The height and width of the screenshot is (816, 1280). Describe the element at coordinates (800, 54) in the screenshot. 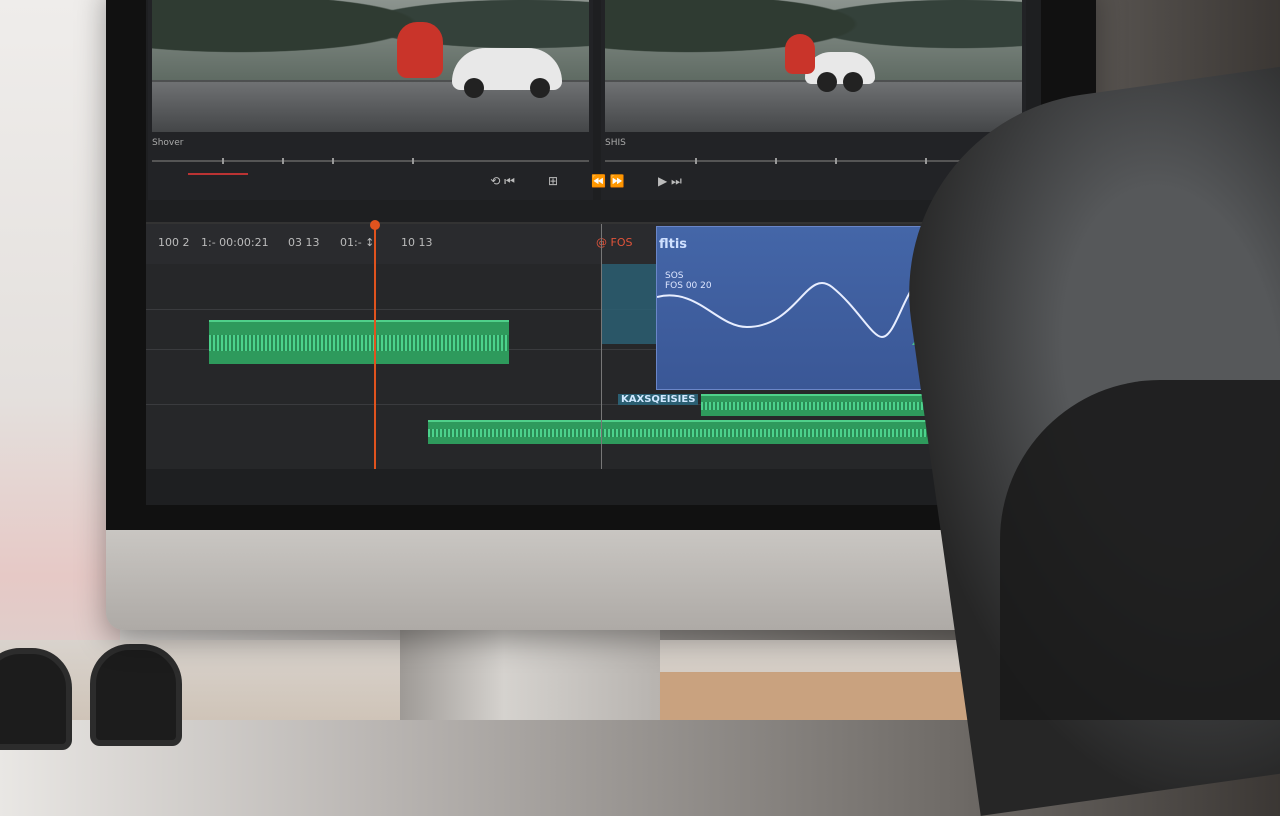

I see `person-red-small` at that location.